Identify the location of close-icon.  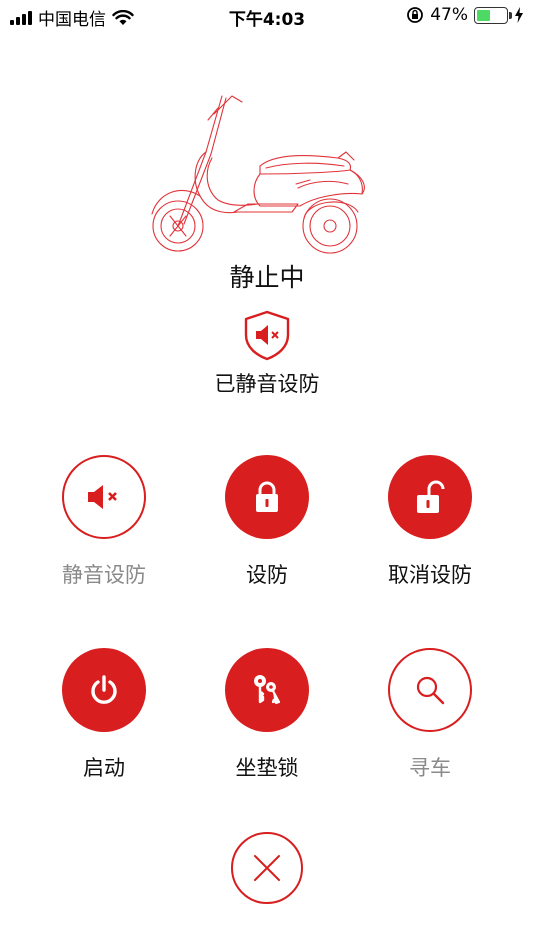
(267, 868).